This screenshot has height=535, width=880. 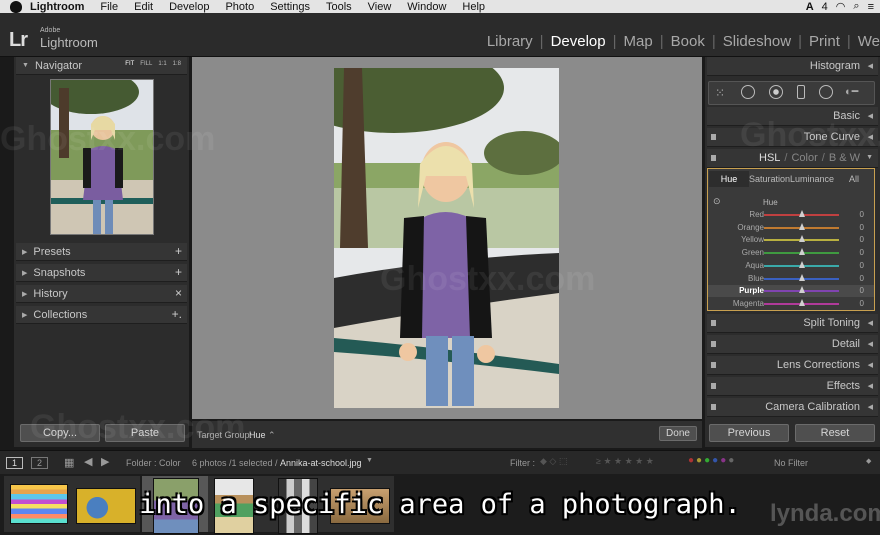 What do you see at coordinates (426, 7) in the screenshot?
I see `menu-window: Window` at bounding box center [426, 7].